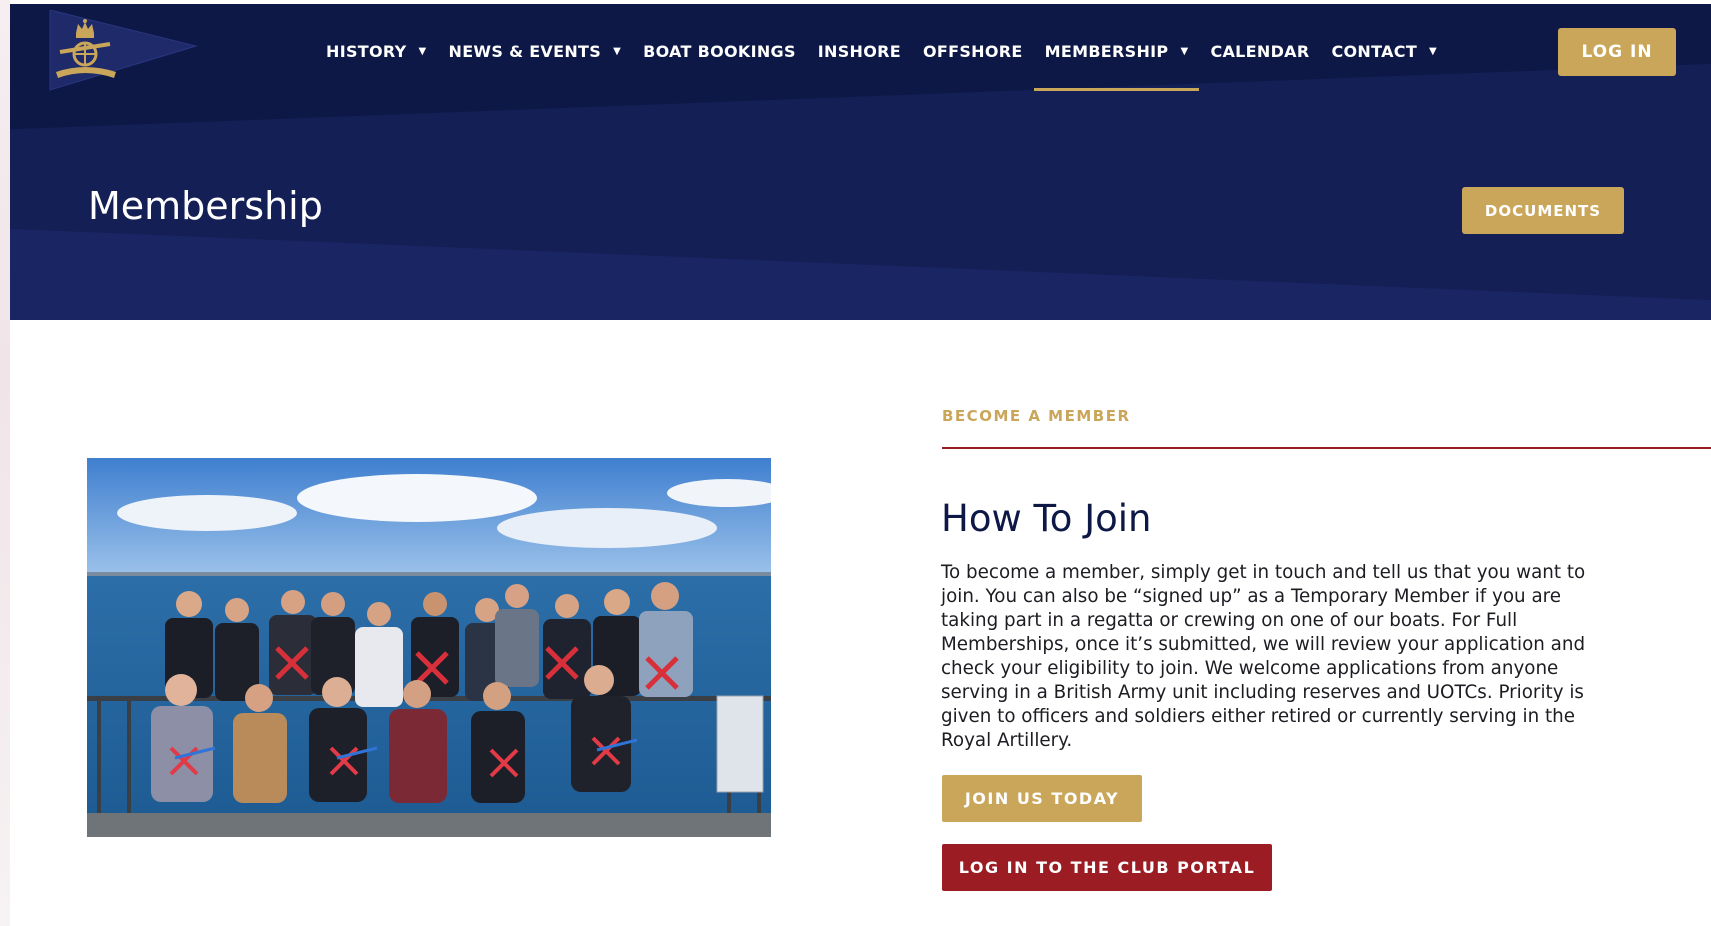 This screenshot has width=1711, height=926. What do you see at coordinates (1106, 51) in the screenshot?
I see `nav-label: MEMBERSHIP` at bounding box center [1106, 51].